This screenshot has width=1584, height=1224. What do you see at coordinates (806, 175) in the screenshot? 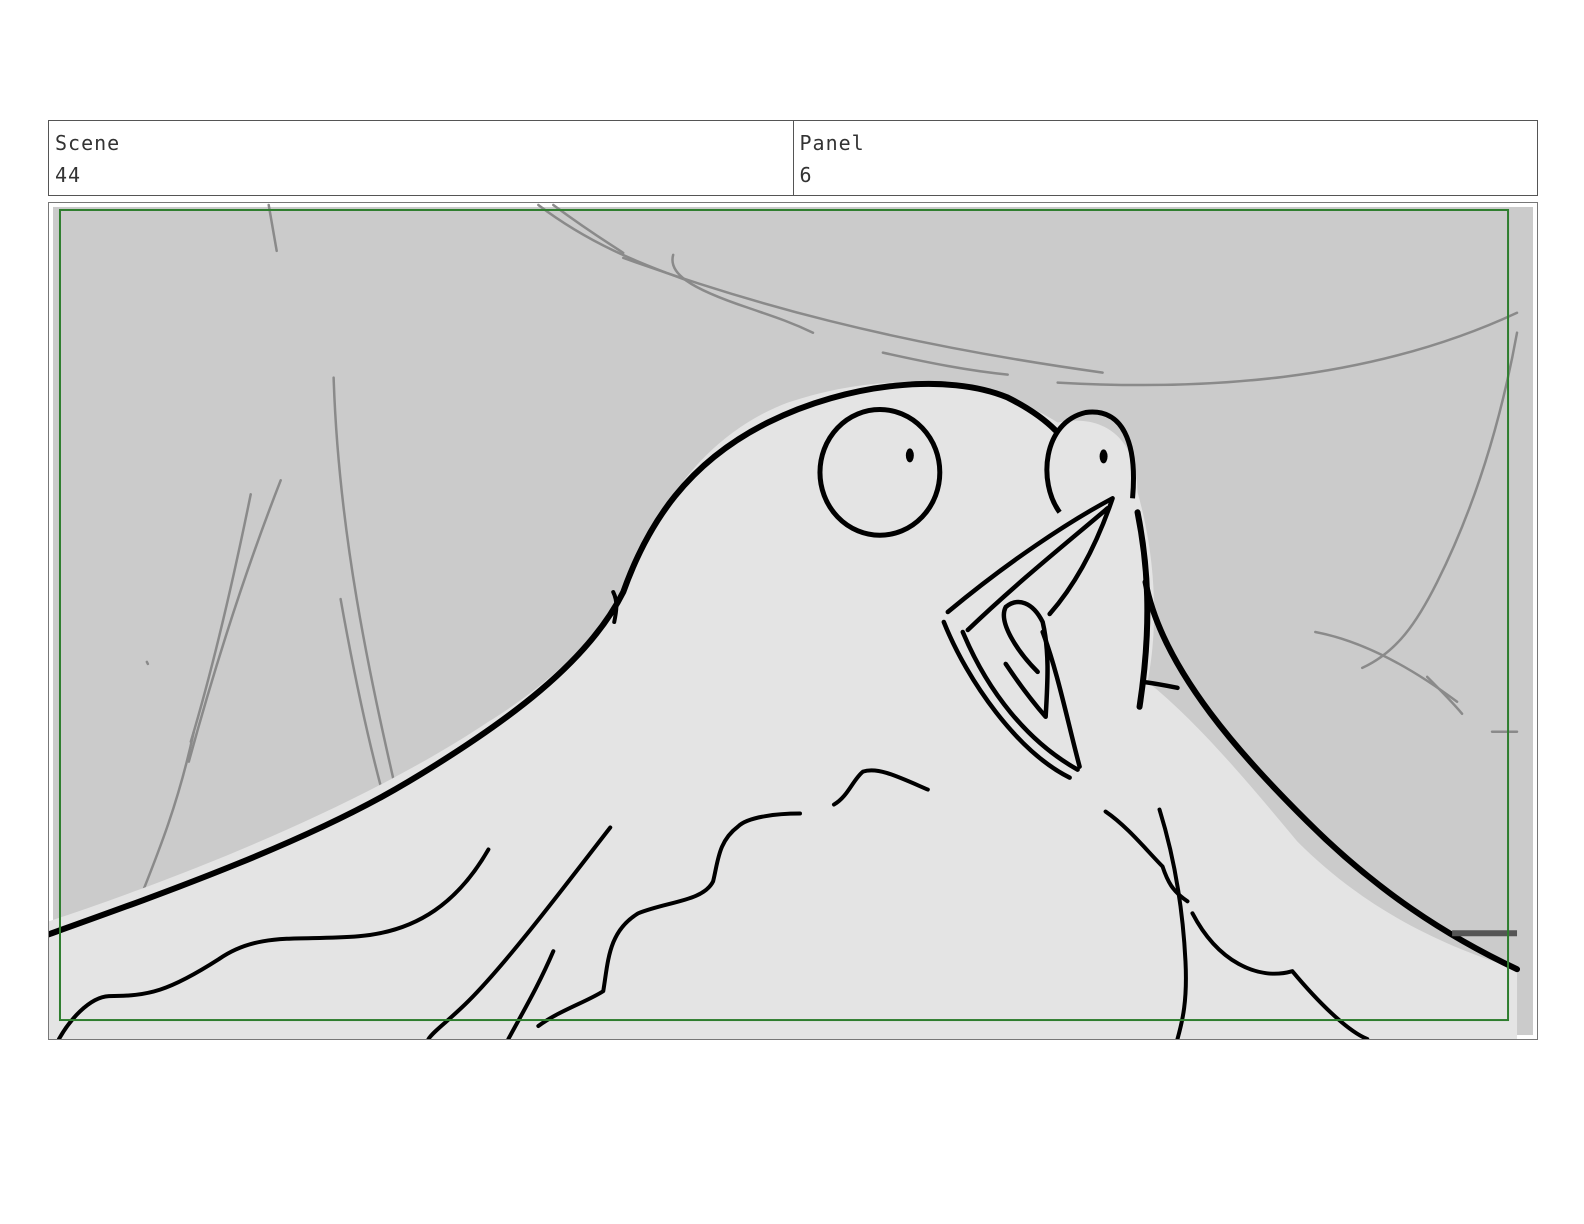
I see `panel-number: 6` at bounding box center [806, 175].